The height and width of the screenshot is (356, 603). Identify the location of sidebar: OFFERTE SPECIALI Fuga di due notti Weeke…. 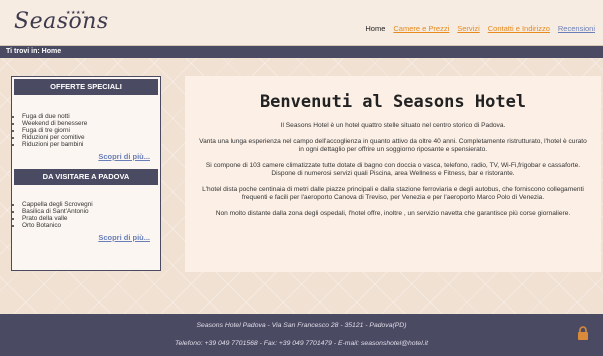
(86, 173).